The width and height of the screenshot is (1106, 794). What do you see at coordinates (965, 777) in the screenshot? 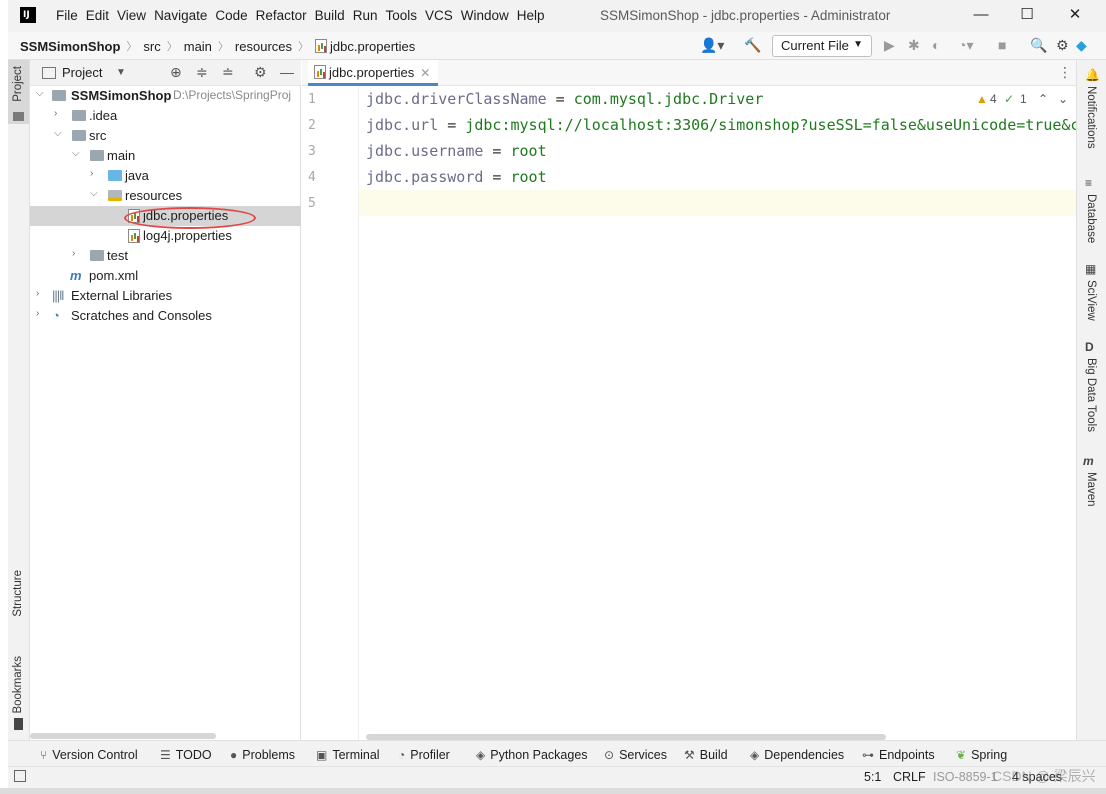
I see `file-encoding: ISO-8859-1` at bounding box center [965, 777].